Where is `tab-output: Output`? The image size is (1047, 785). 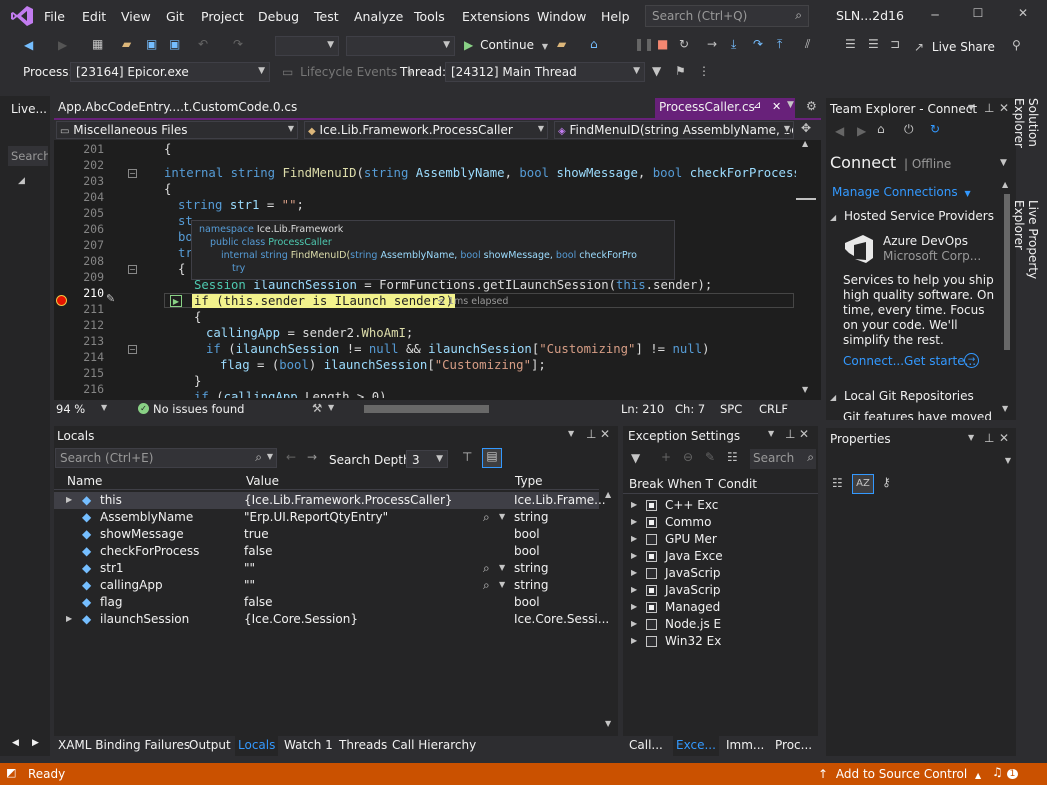
tab-output: Output is located at coordinates (210, 745).